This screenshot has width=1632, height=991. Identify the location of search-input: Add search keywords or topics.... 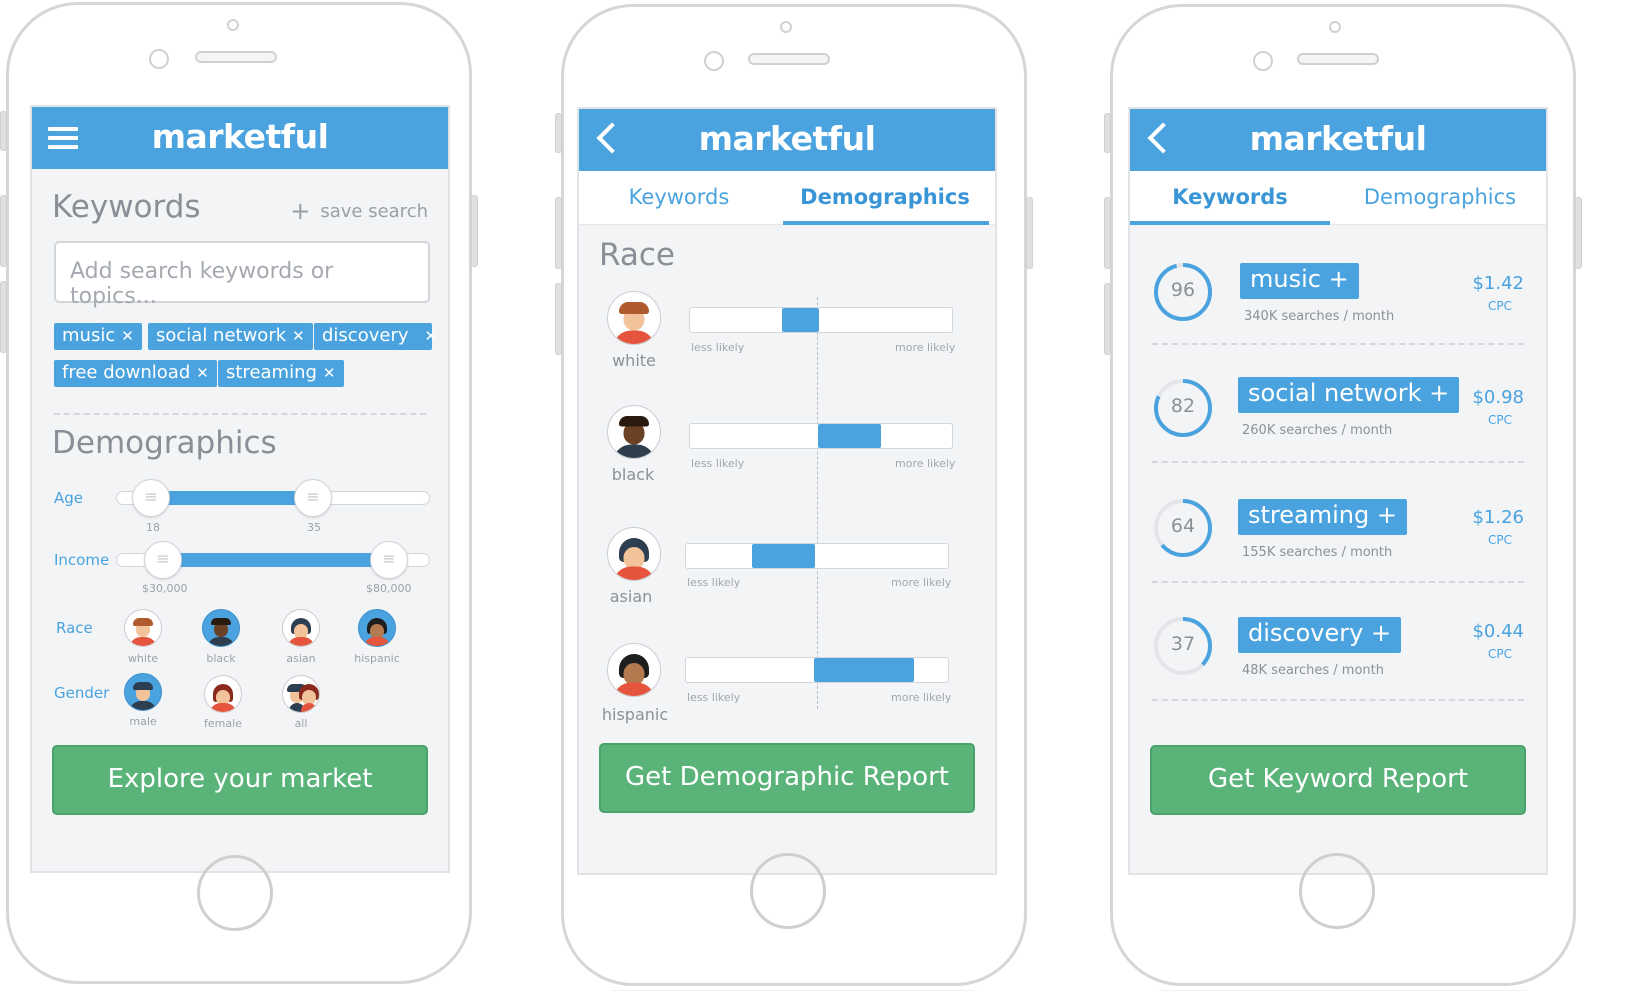
(242, 275).